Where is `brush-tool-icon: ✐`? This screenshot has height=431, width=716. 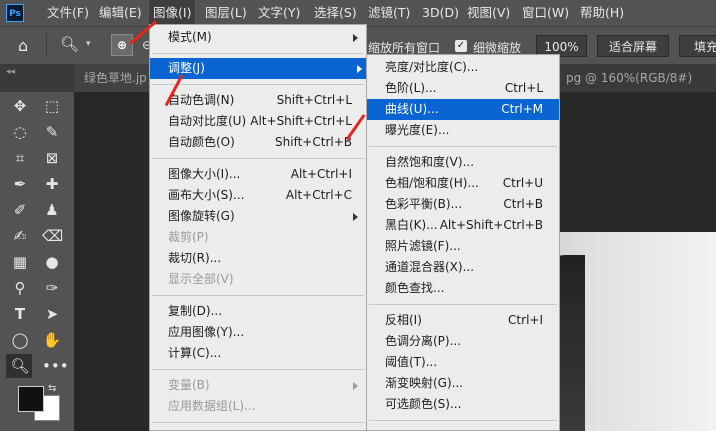
brush-tool-icon: ✐ is located at coordinates (20, 210).